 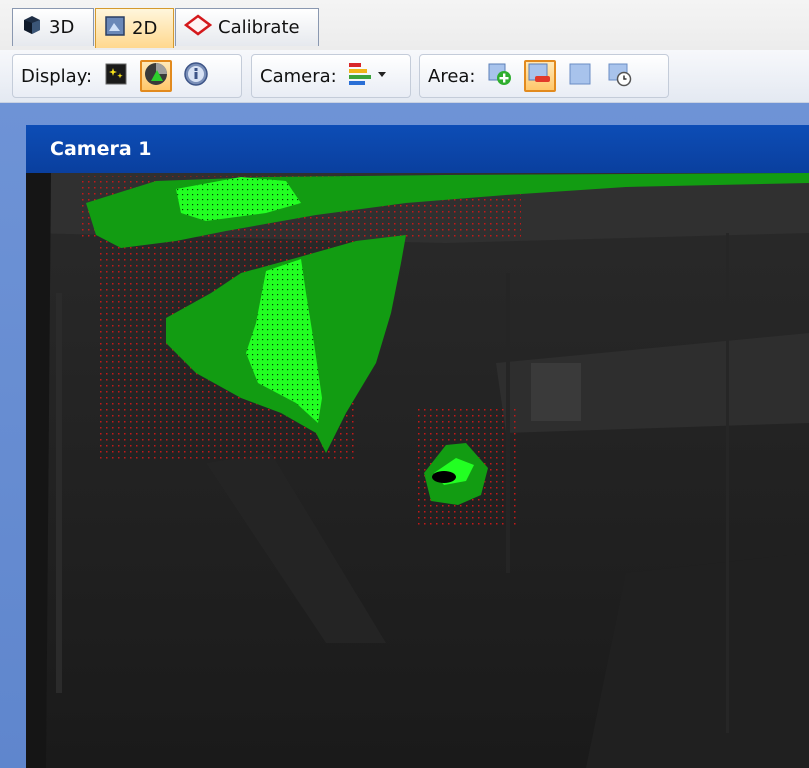 I want to click on tab-2d: 2D, so click(x=134, y=28).